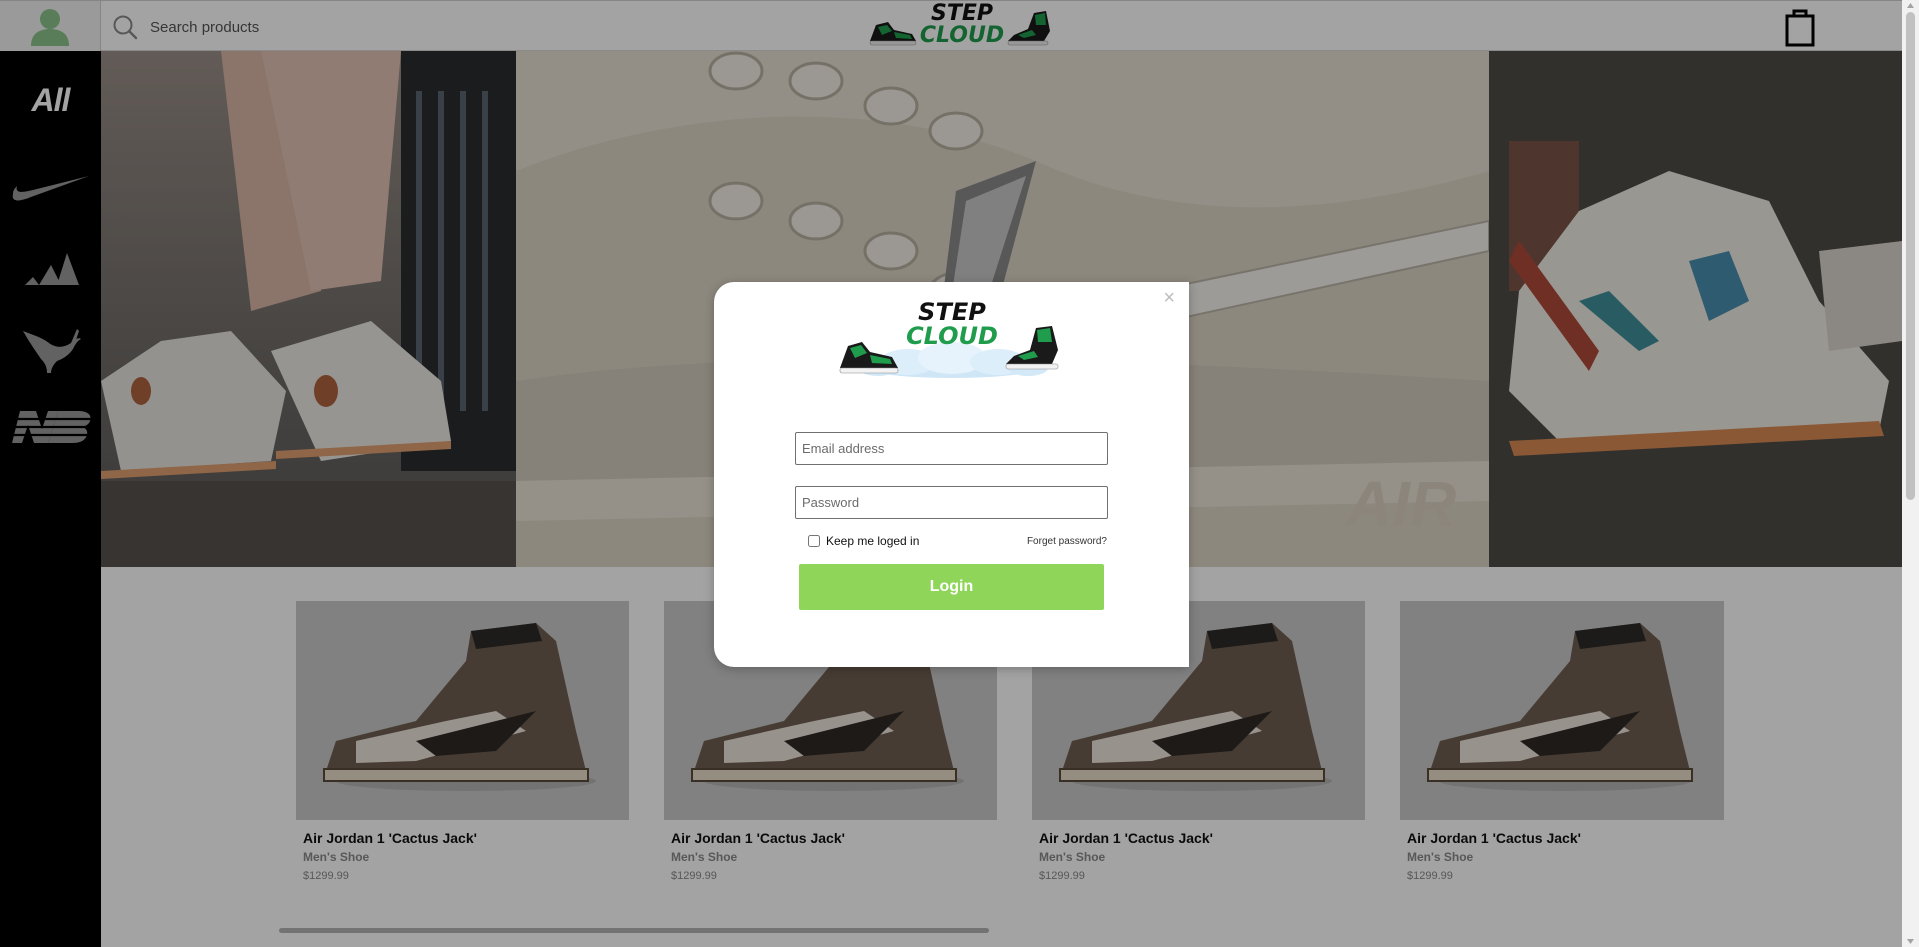 The width and height of the screenshot is (1919, 947). I want to click on remember-me-checkbox, so click(814, 541).